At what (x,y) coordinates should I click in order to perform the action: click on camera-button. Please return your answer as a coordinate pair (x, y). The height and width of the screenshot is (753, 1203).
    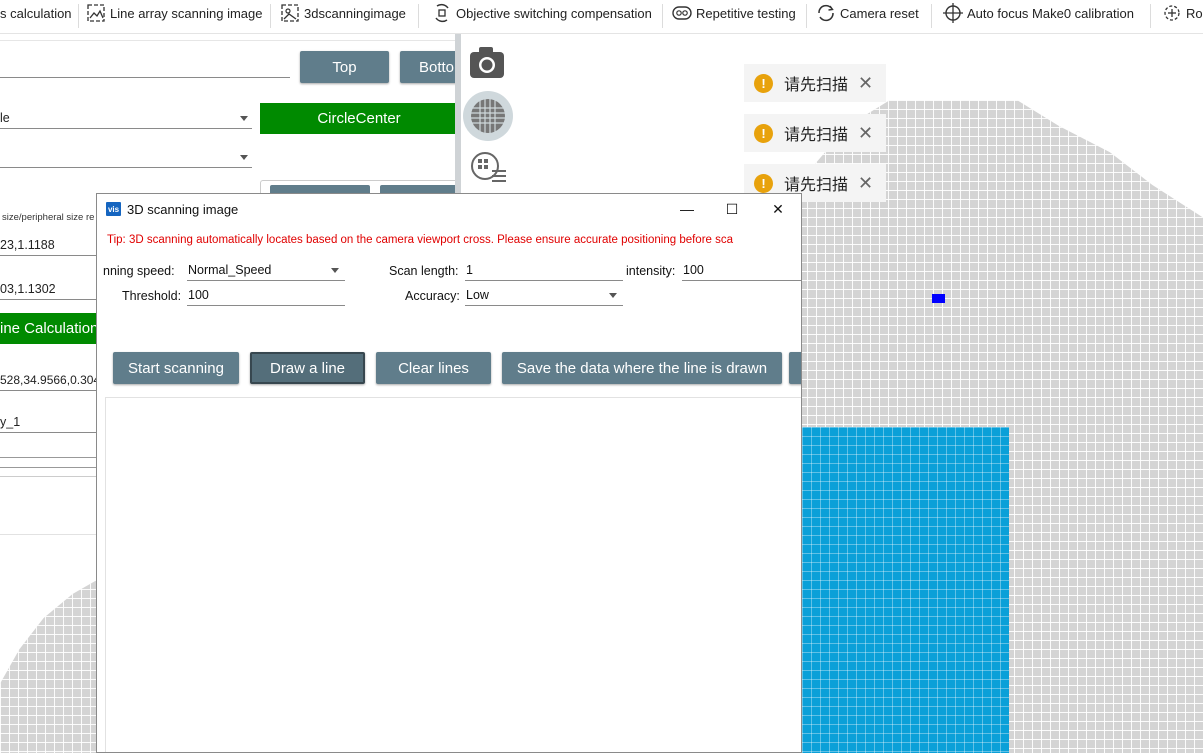
    Looking at the image, I should click on (487, 63).